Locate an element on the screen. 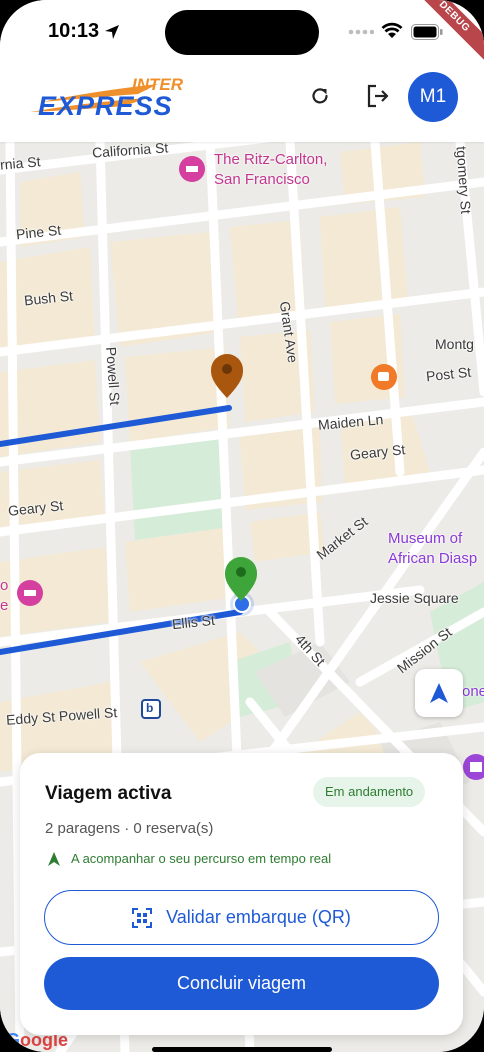 The image size is (484, 1052). status-time: 10:13 is located at coordinates (74, 31).